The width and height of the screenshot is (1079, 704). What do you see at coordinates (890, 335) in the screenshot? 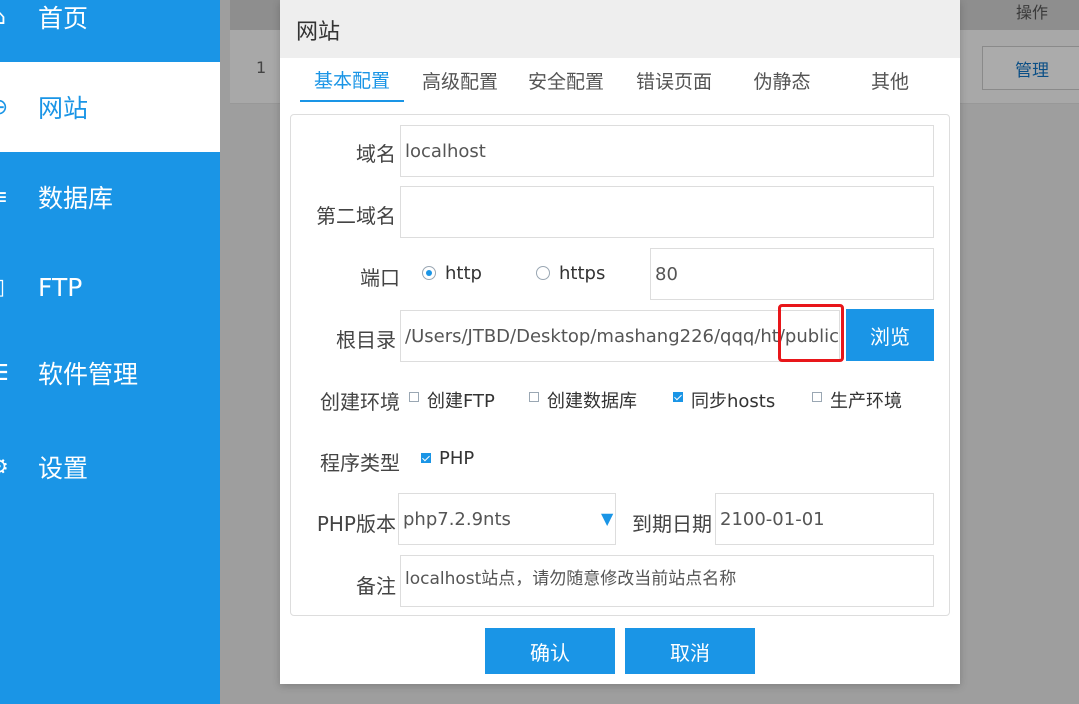
I see `browse-button: 浏览` at bounding box center [890, 335].